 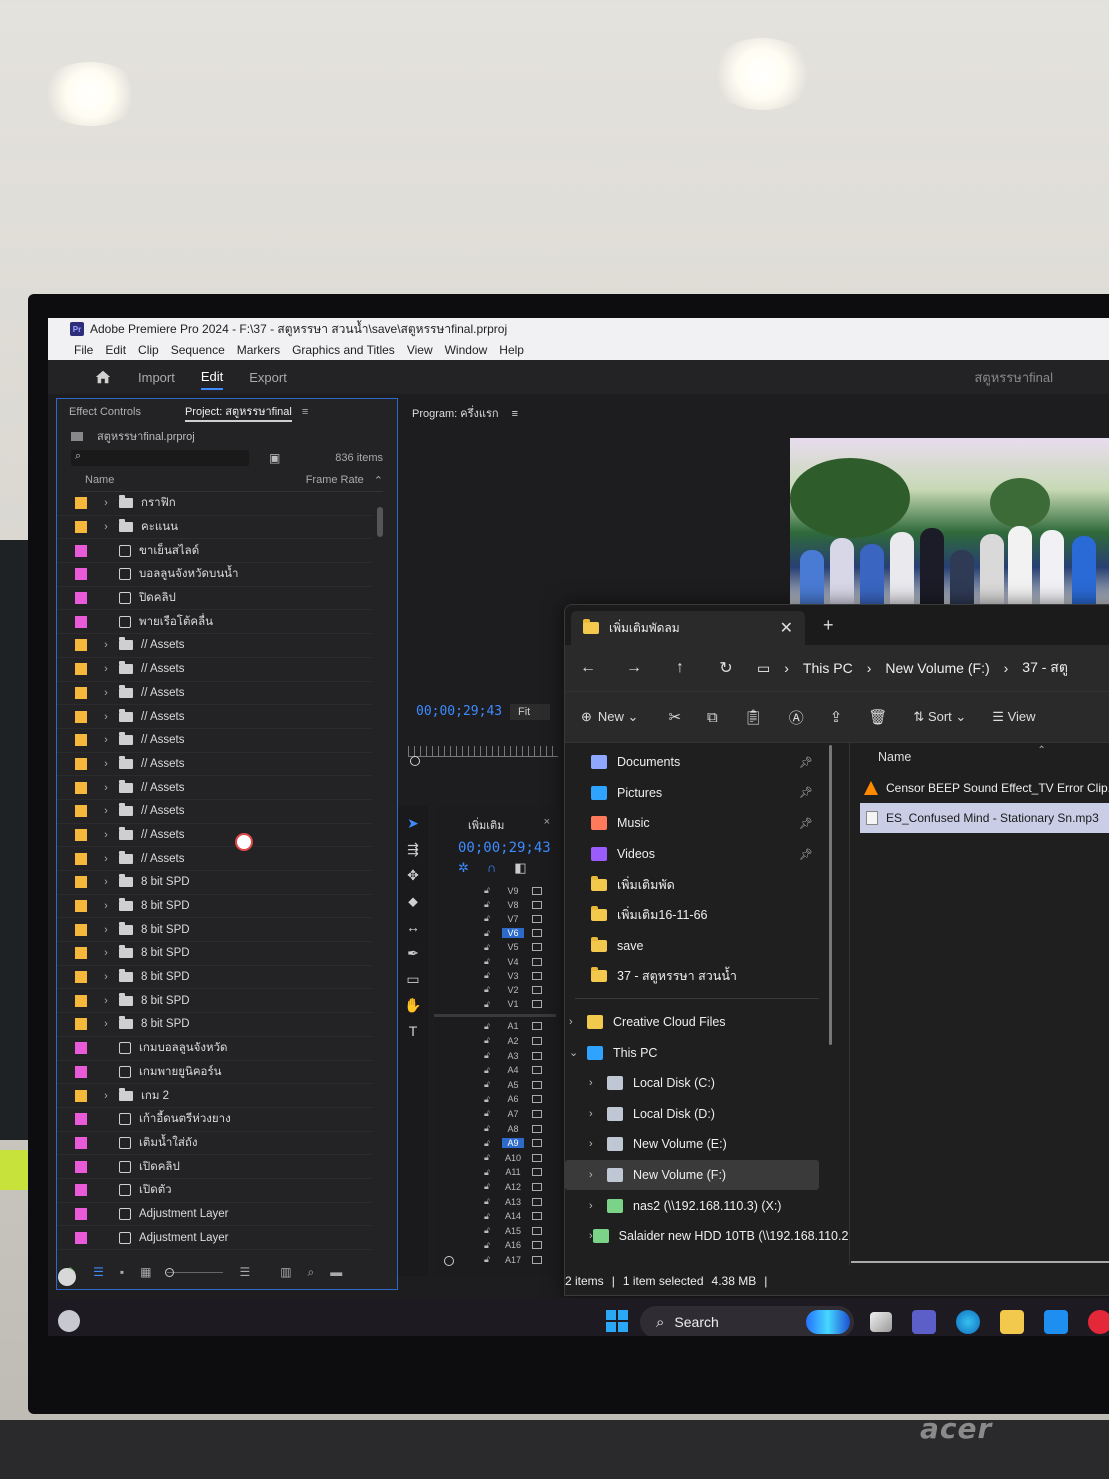 I want to click on track-target-toggle: A11, so click(x=513, y=1172).